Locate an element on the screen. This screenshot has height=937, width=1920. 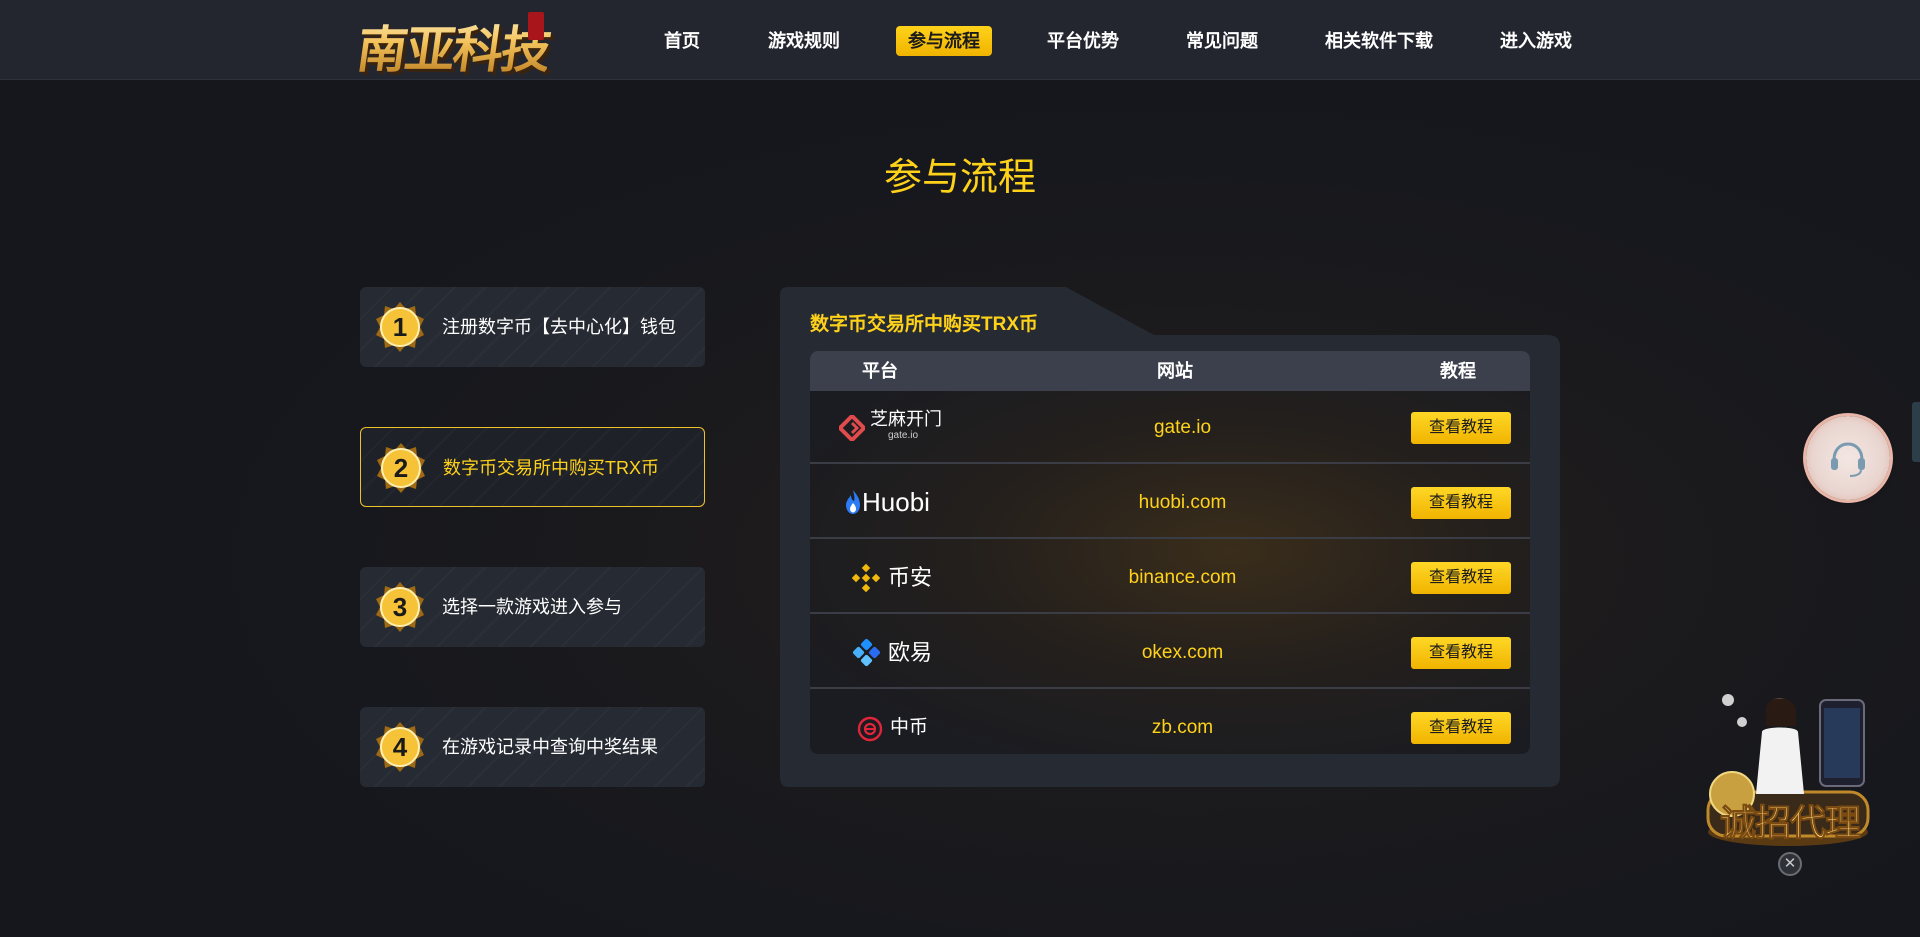
table-row: Huobi huobi.com 查看教程 is located at coordinates (1170, 502).